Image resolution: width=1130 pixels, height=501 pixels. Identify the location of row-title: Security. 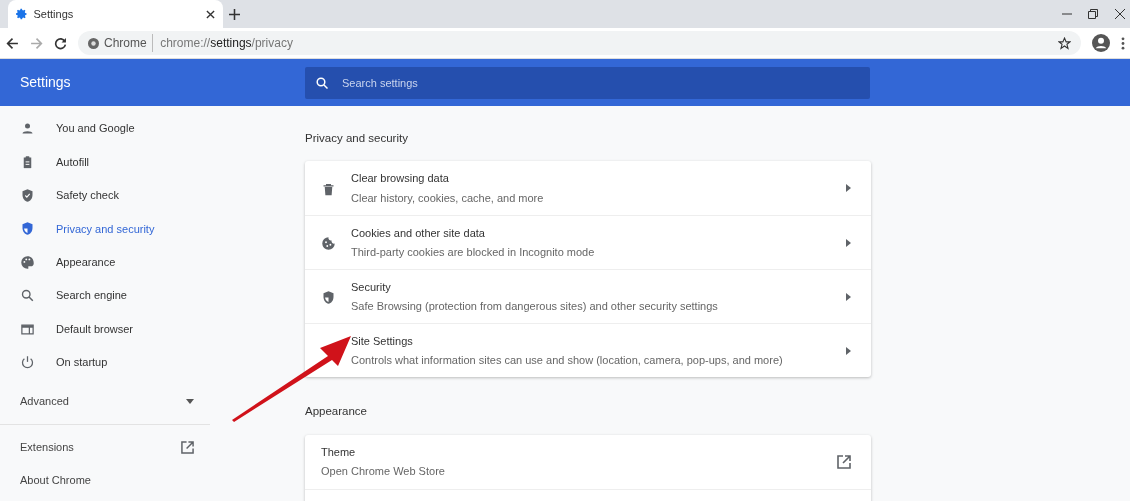
(371, 287).